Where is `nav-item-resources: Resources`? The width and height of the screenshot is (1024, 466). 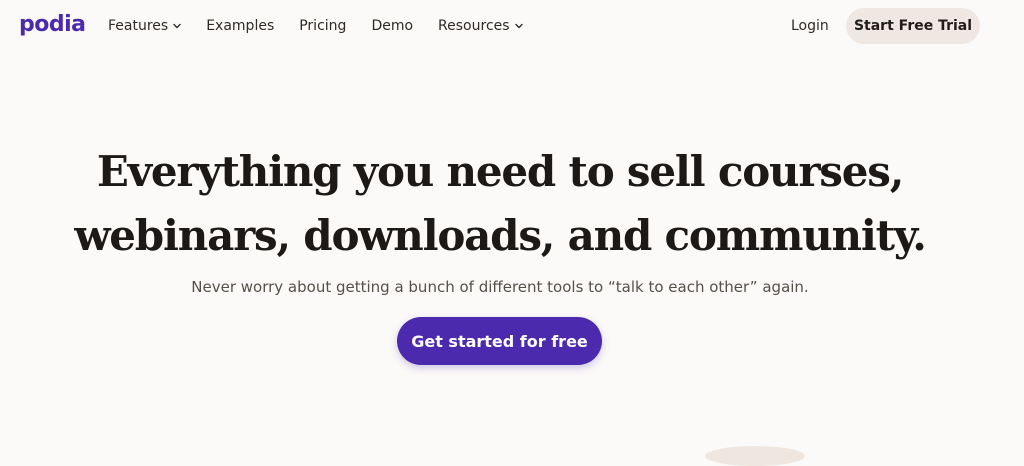
nav-item-resources: Resources is located at coordinates (481, 26).